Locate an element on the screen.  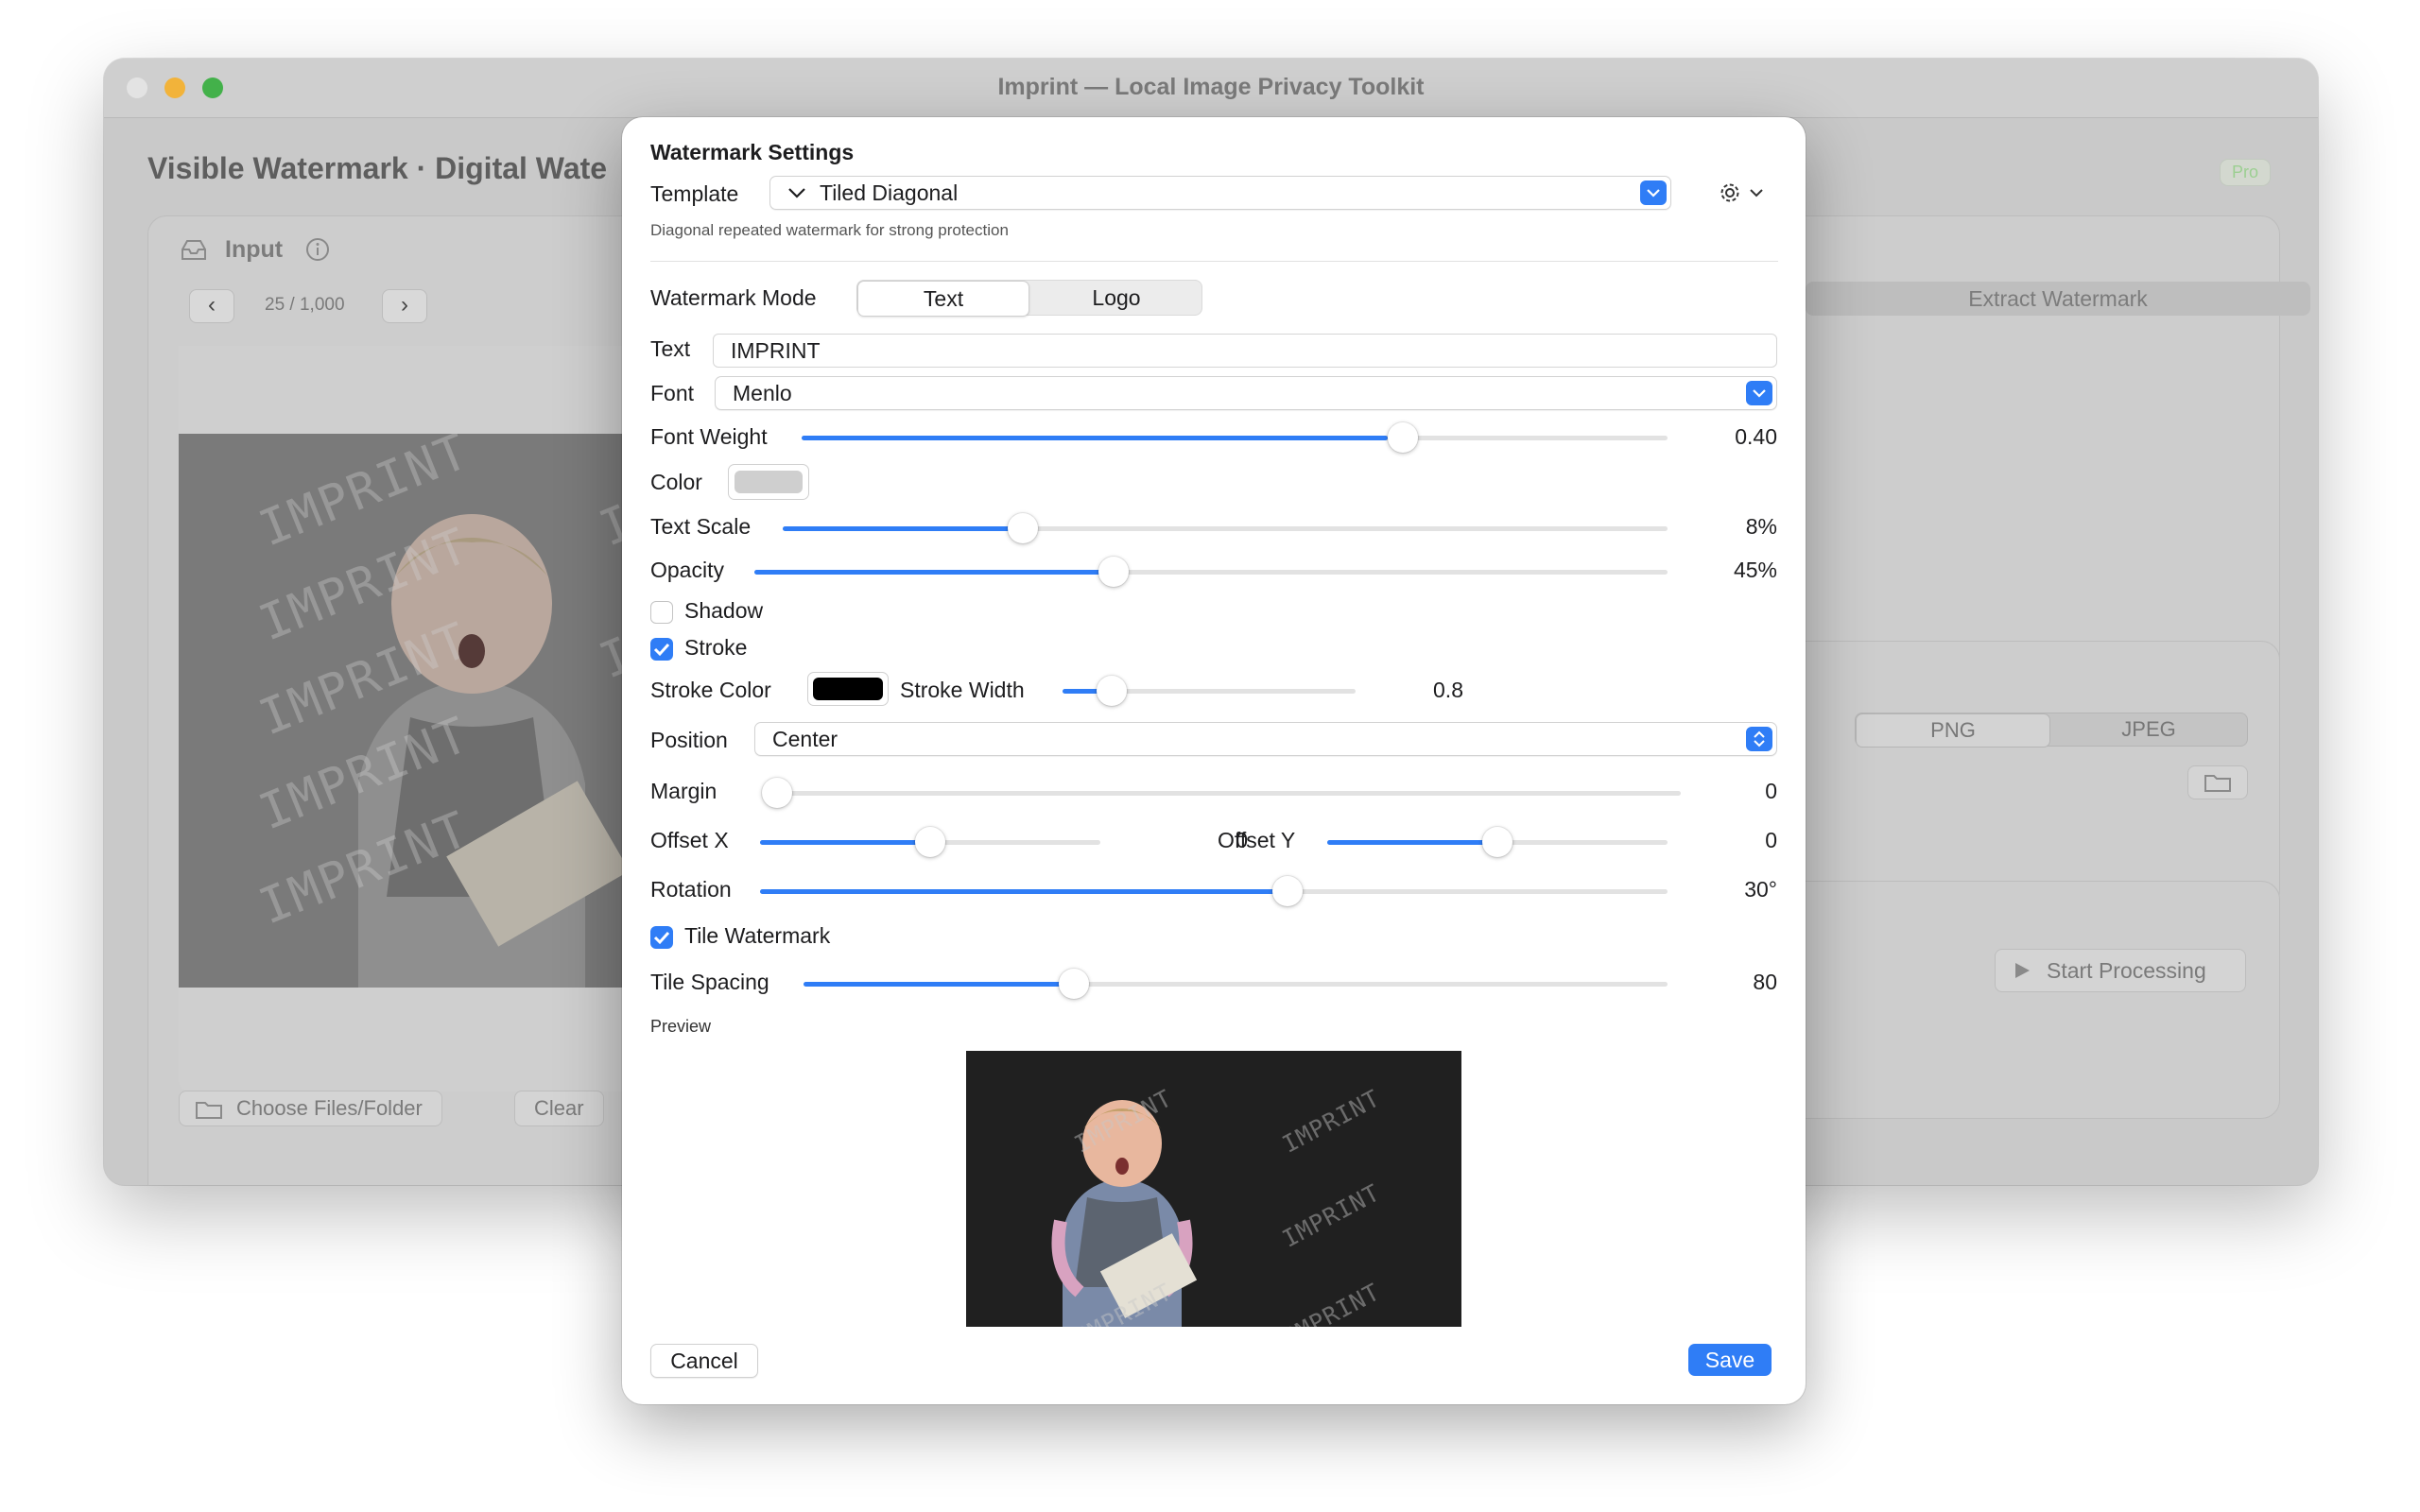
font-value: Menlo is located at coordinates (762, 393).